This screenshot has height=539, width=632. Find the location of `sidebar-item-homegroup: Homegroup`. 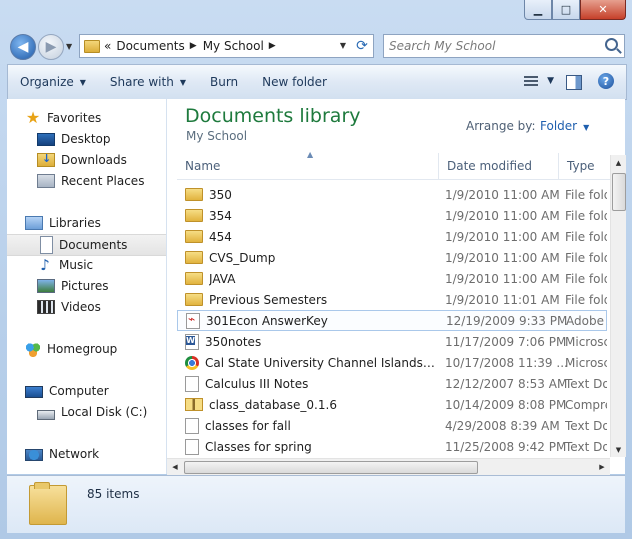

sidebar-item-homegroup: Homegroup is located at coordinates (95, 349).